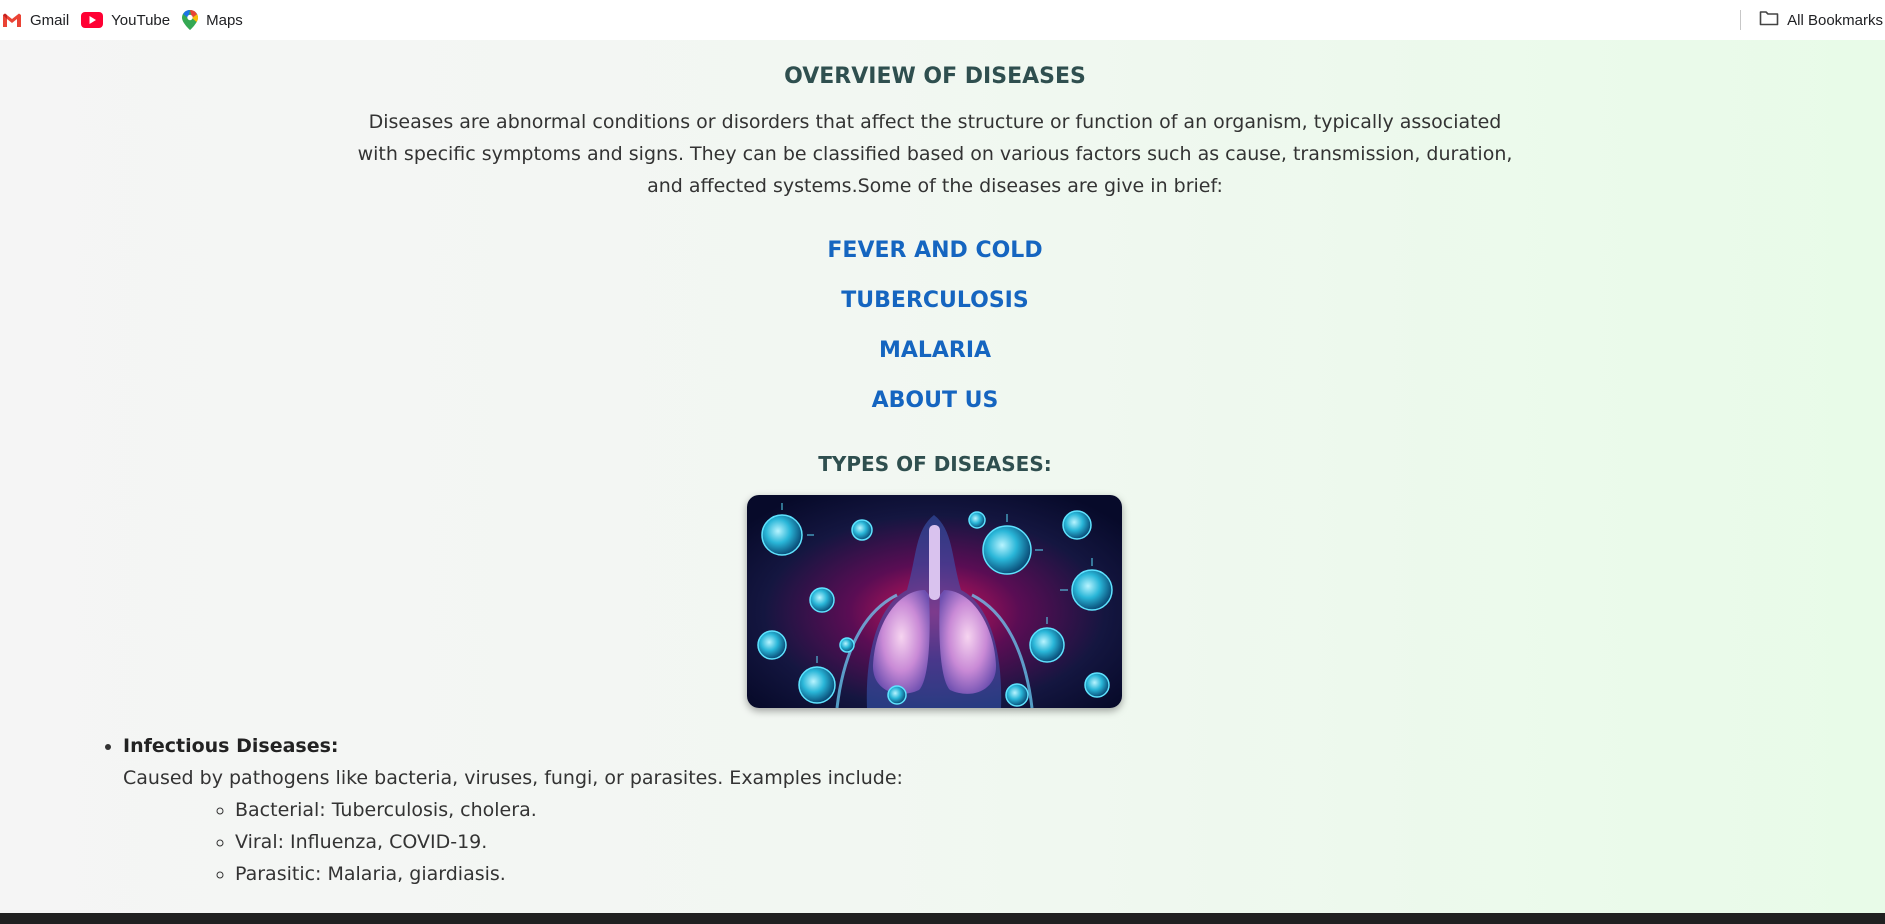 The width and height of the screenshot is (1885, 924). I want to click on bookmark-youtube: YouTube, so click(129, 20).